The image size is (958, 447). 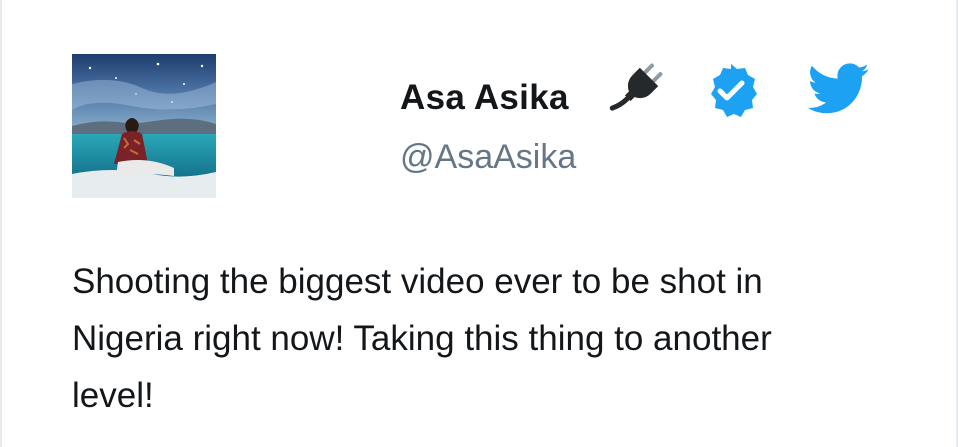 What do you see at coordinates (484, 98) in the screenshot?
I see `display-name: Asa Asika` at bounding box center [484, 98].